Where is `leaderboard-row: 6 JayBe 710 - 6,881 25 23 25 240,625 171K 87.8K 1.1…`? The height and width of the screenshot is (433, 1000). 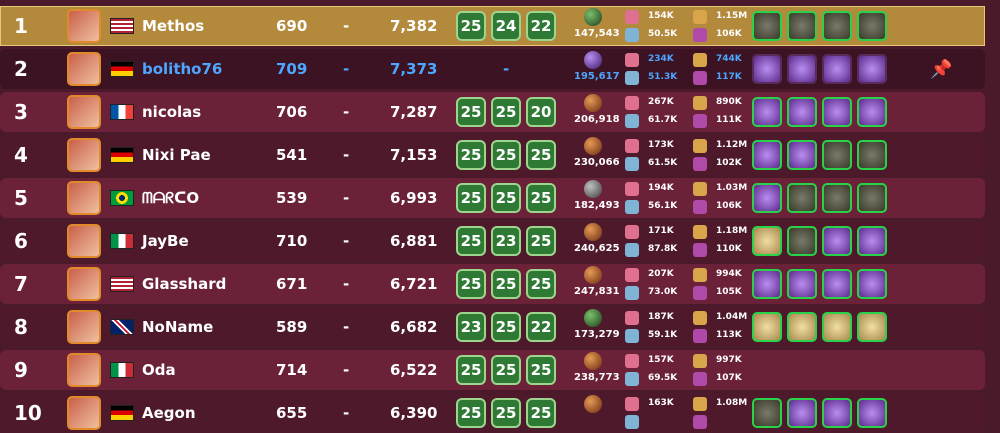 leaderboard-row: 6 JayBe 710 - 6,881 25 23 25 240,625 171K 87.8K 1.1… is located at coordinates (500, 241).